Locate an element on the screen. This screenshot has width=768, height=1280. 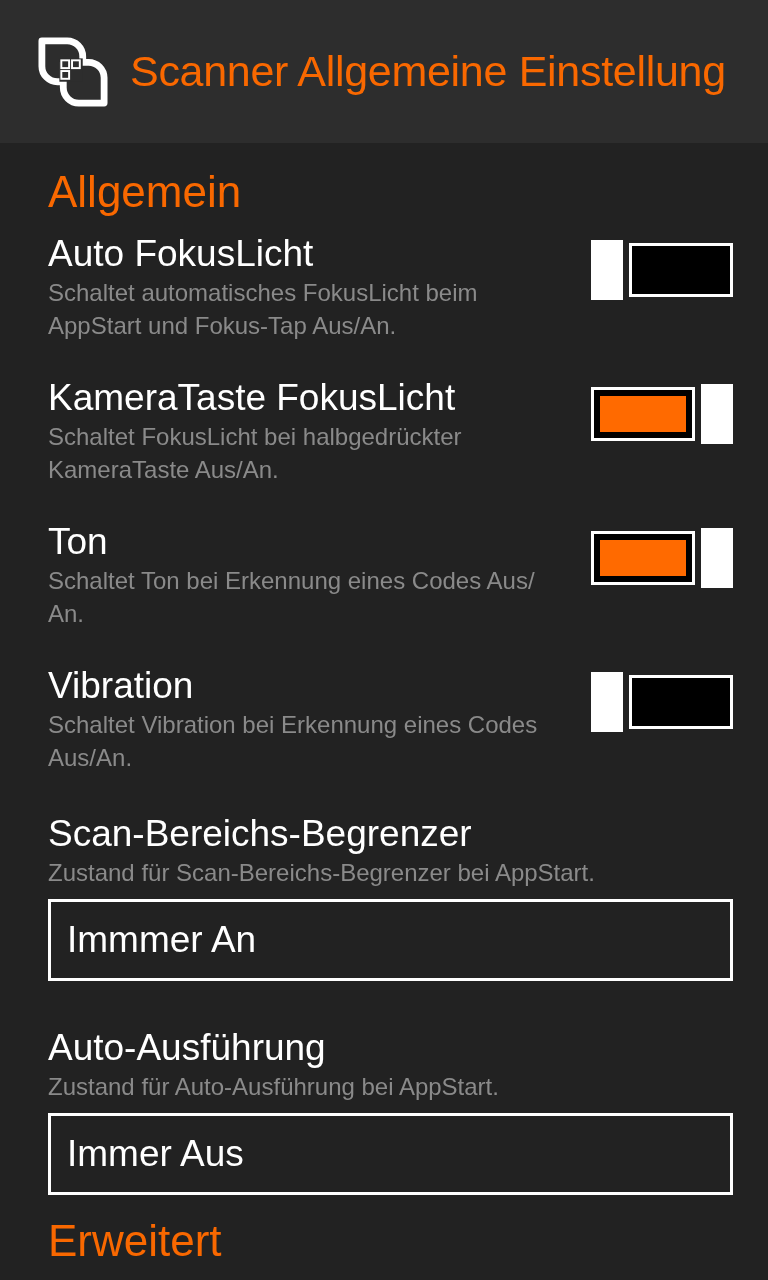
section-heading: Erweitert is located at coordinates (135, 1241).